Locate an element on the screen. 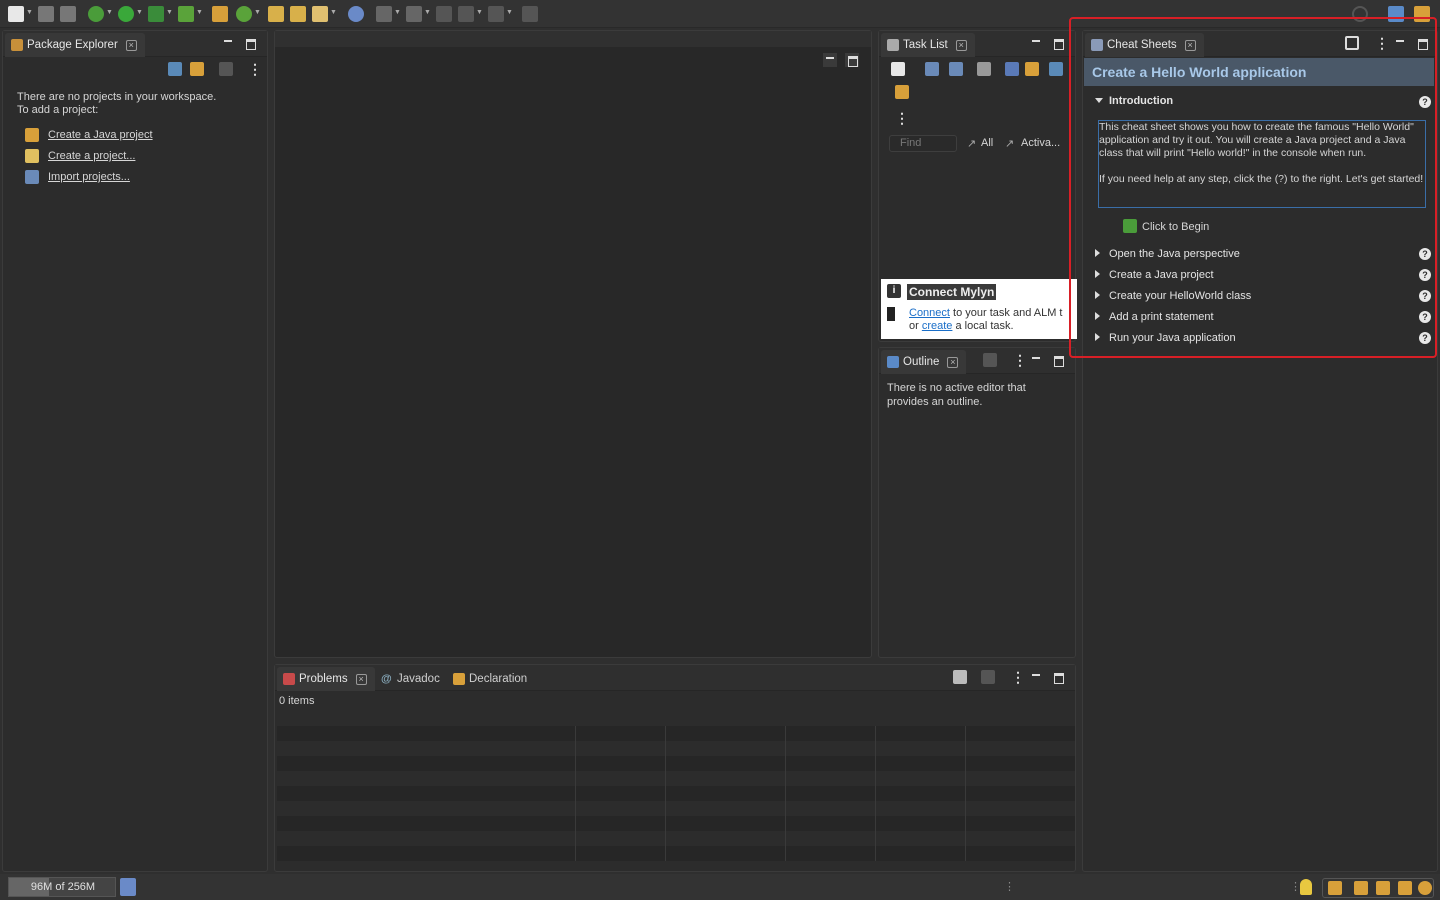  task-list-icon is located at coordinates (1335, 888).